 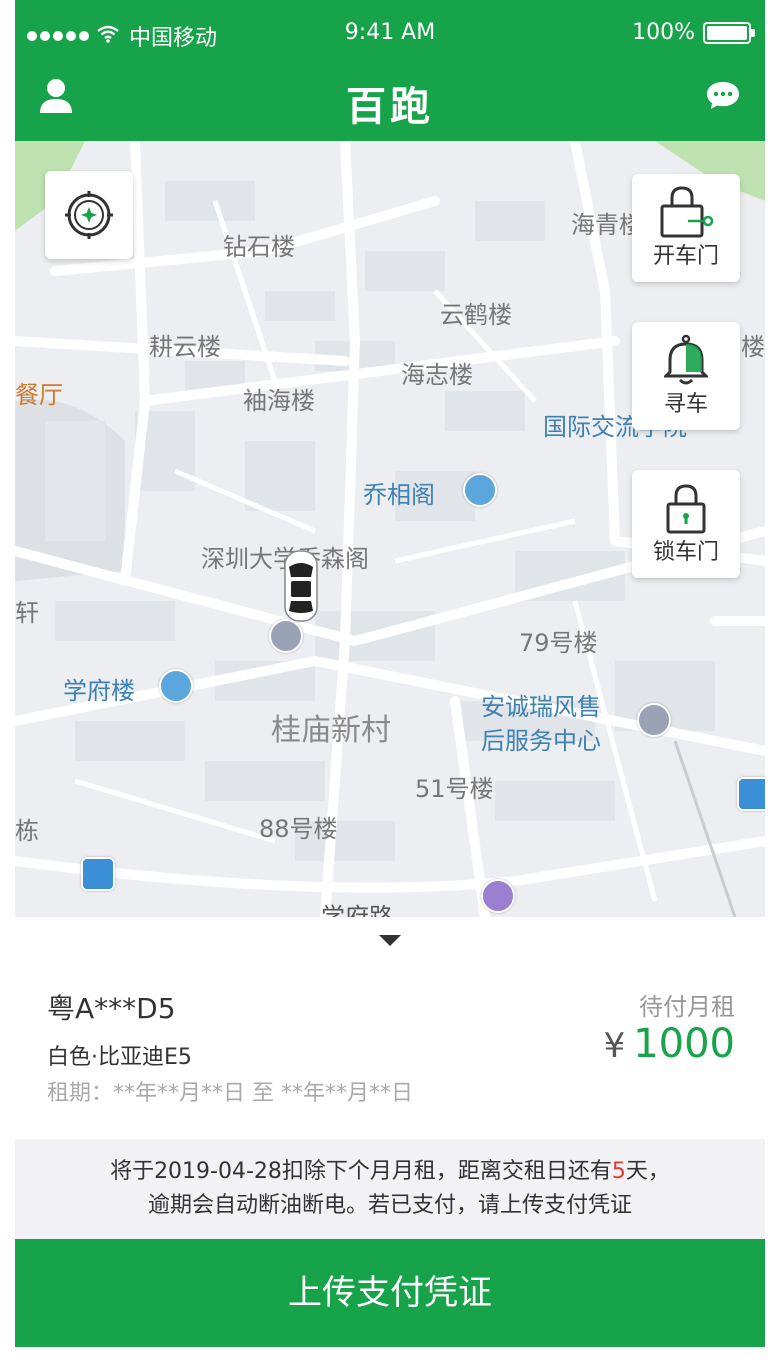 I want to click on map-label: 后服务中心, so click(x=541, y=741).